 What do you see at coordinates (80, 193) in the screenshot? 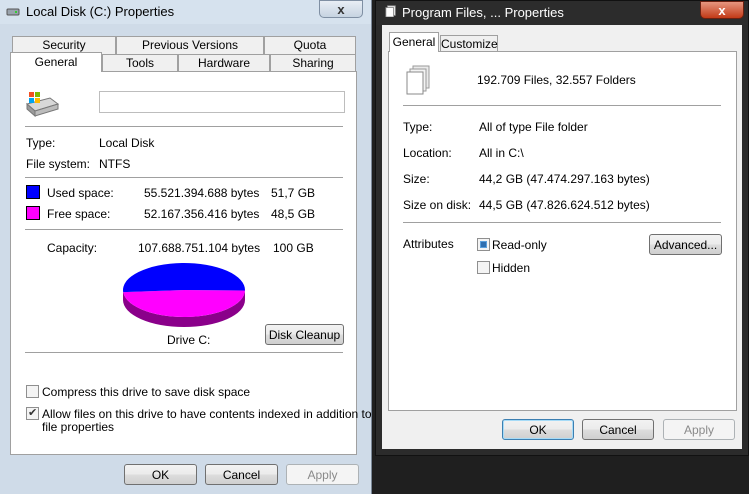
I see `used-space-label: Used space:` at bounding box center [80, 193].